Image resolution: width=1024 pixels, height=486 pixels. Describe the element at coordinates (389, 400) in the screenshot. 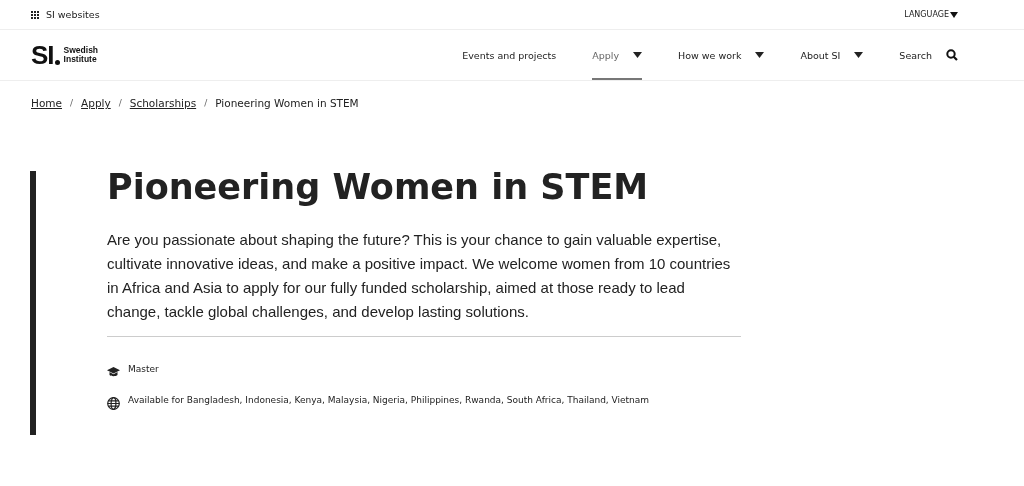

I see `fact-text: Available for Bangladesh, Indonesia, Kenya, Malaysia, Nigeria, Philippines, Rwanda, South Africa, Thailand, Vietnam` at that location.